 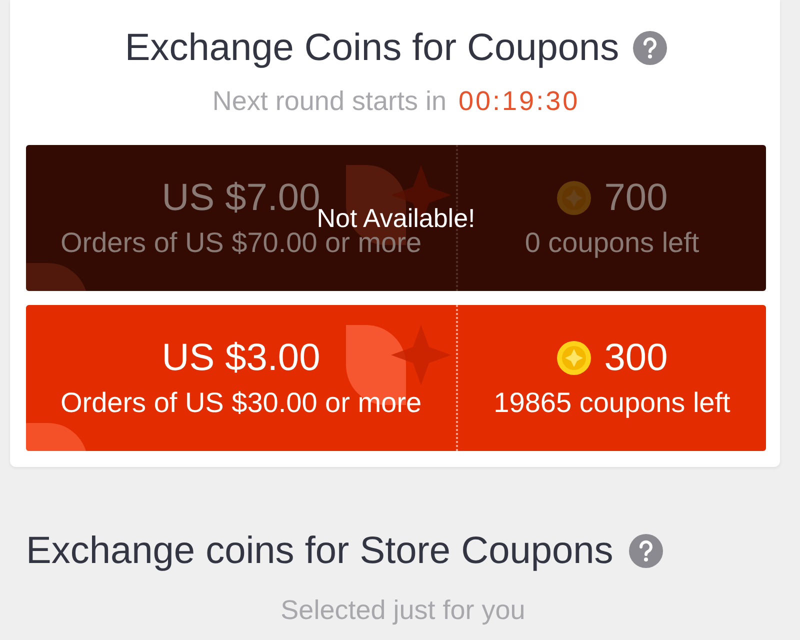 I want to click on section-title: Exchange coins for Store Coupons, so click(x=320, y=551).